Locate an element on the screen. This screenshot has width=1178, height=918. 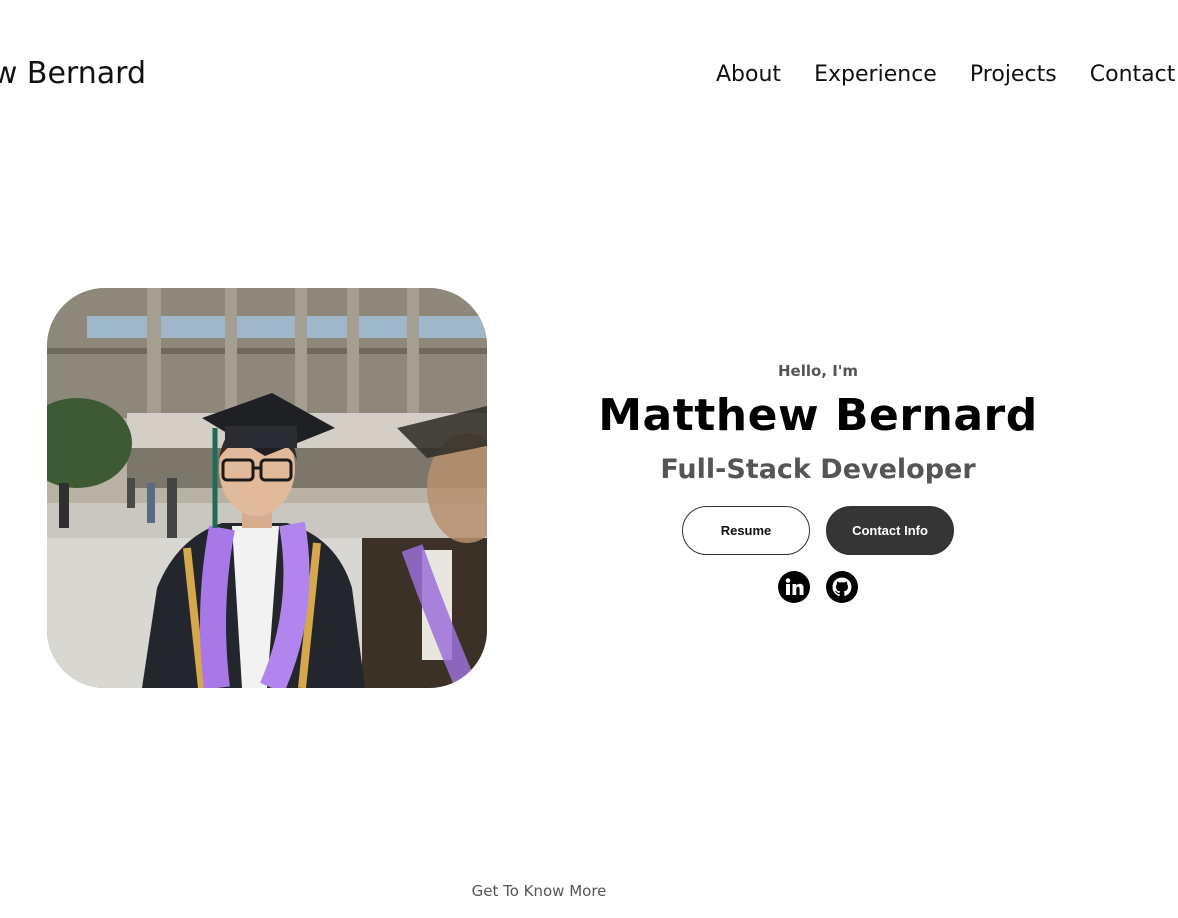
site-logo: Matthew Bernard is located at coordinates (73, 74).